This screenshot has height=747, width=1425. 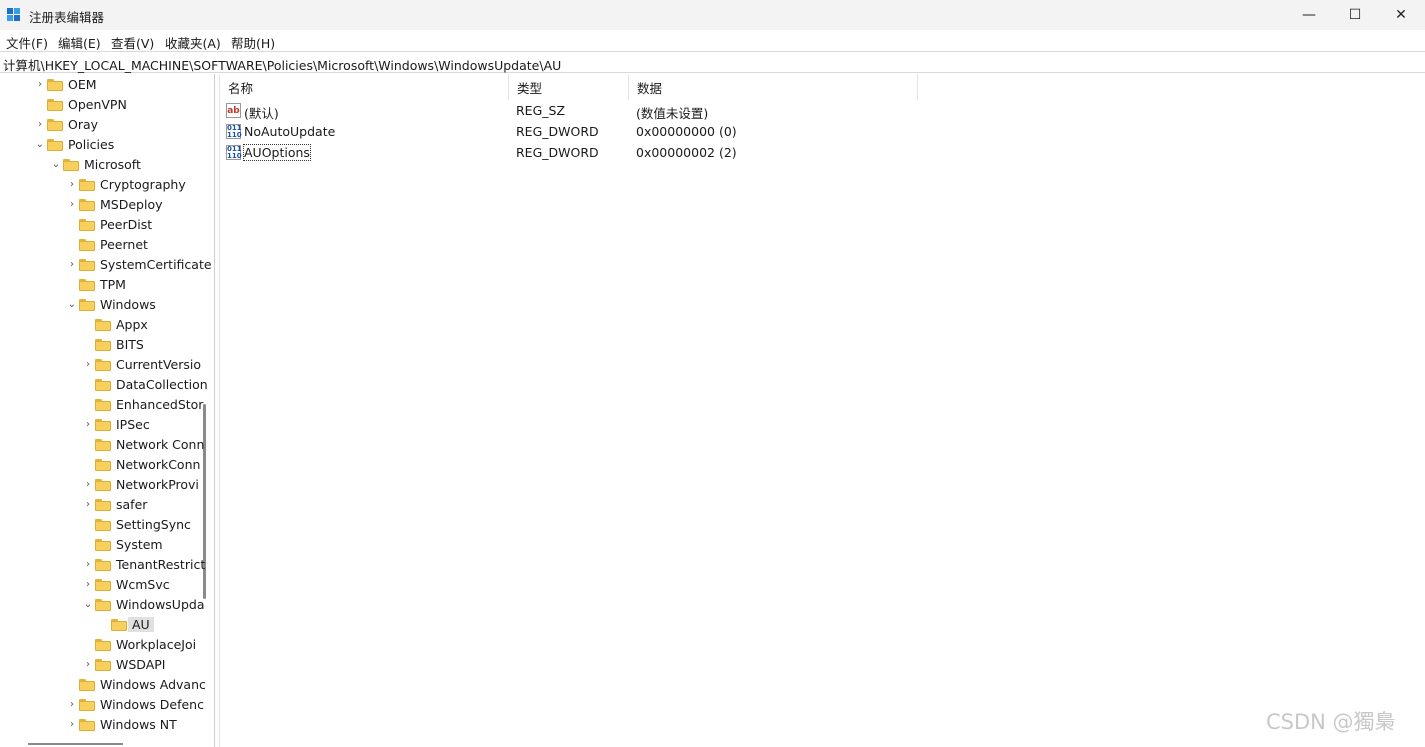 I want to click on tree-item: › SystemCertificate, so click(x=106, y=265).